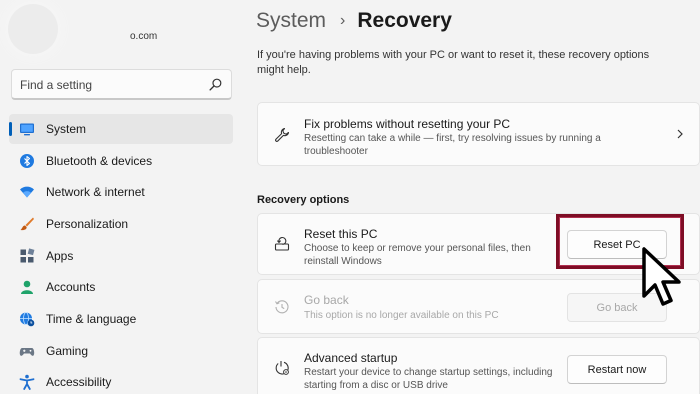 The width and height of the screenshot is (700, 394). What do you see at coordinates (87, 224) in the screenshot?
I see `sidebar-item-label: Personalization` at bounding box center [87, 224].